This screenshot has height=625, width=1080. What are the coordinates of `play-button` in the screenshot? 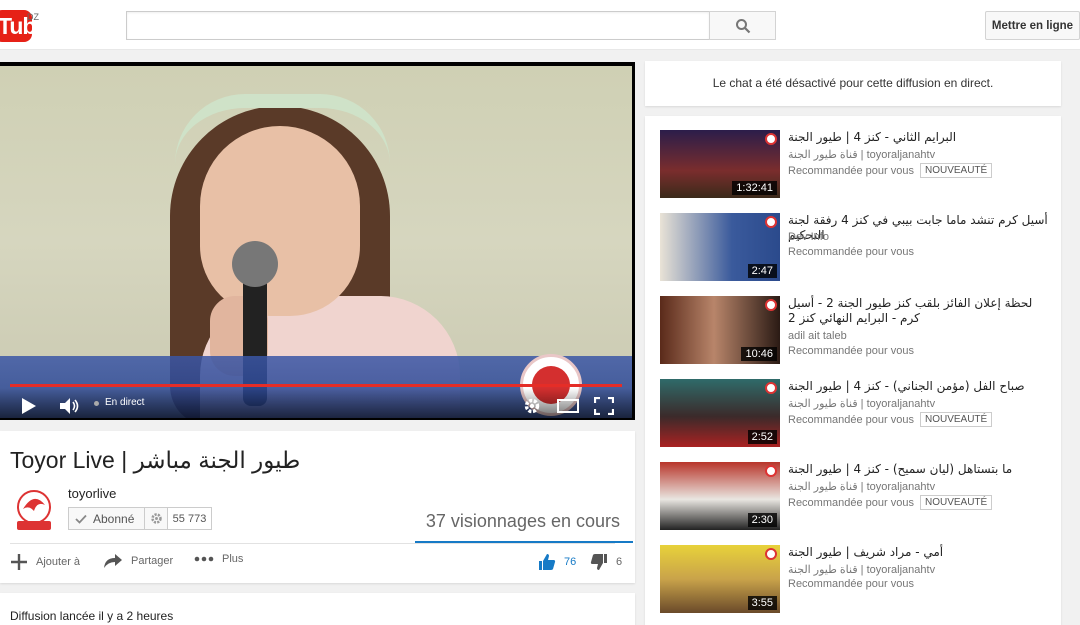 It's located at (29, 406).